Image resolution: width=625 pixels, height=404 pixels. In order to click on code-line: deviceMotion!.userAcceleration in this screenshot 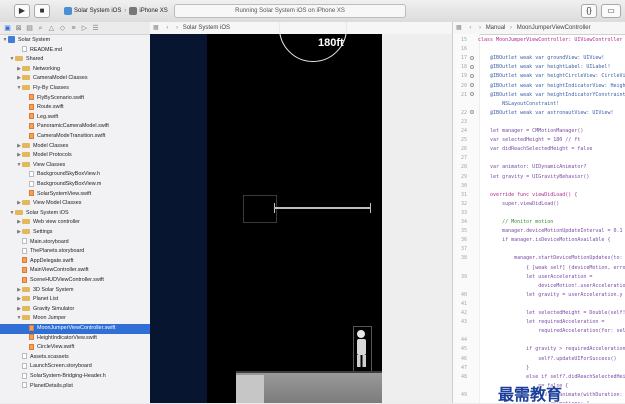, I will do `click(539, 286)`.